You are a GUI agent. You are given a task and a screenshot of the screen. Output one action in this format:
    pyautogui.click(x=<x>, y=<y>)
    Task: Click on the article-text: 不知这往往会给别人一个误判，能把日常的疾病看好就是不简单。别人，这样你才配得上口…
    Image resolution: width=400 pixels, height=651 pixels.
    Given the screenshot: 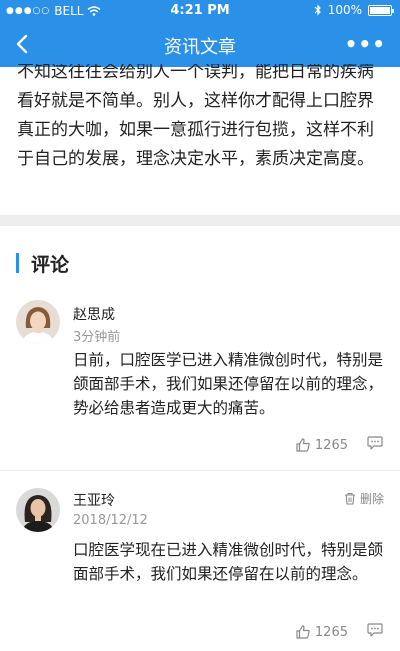 What is the action you would take?
    pyautogui.click(x=195, y=116)
    